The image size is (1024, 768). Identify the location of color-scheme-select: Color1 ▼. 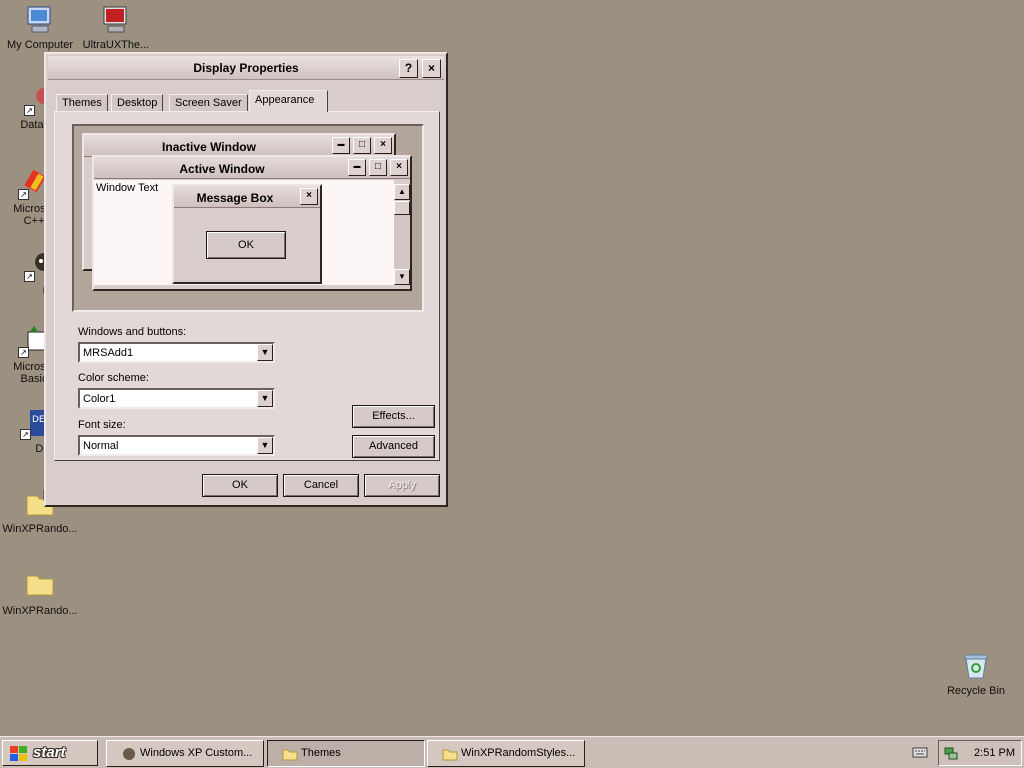
(176, 398).